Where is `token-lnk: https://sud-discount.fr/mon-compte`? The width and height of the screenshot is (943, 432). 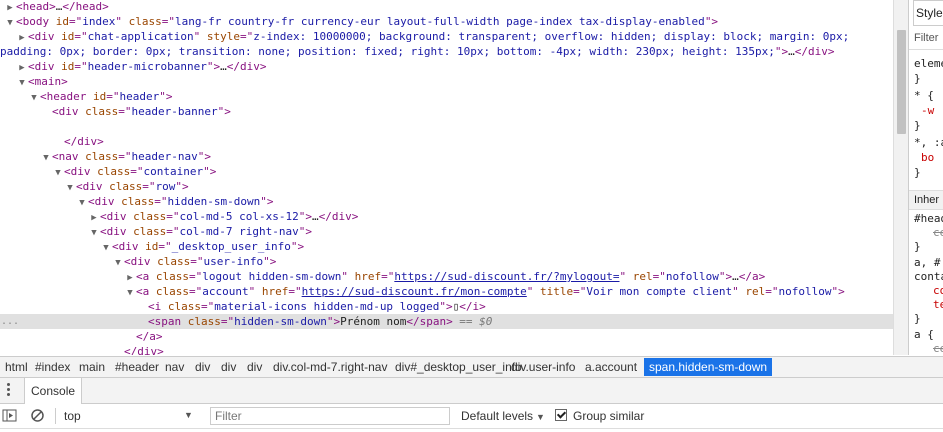
token-lnk: https://sud-discount.fr/mon-compte is located at coordinates (414, 291).